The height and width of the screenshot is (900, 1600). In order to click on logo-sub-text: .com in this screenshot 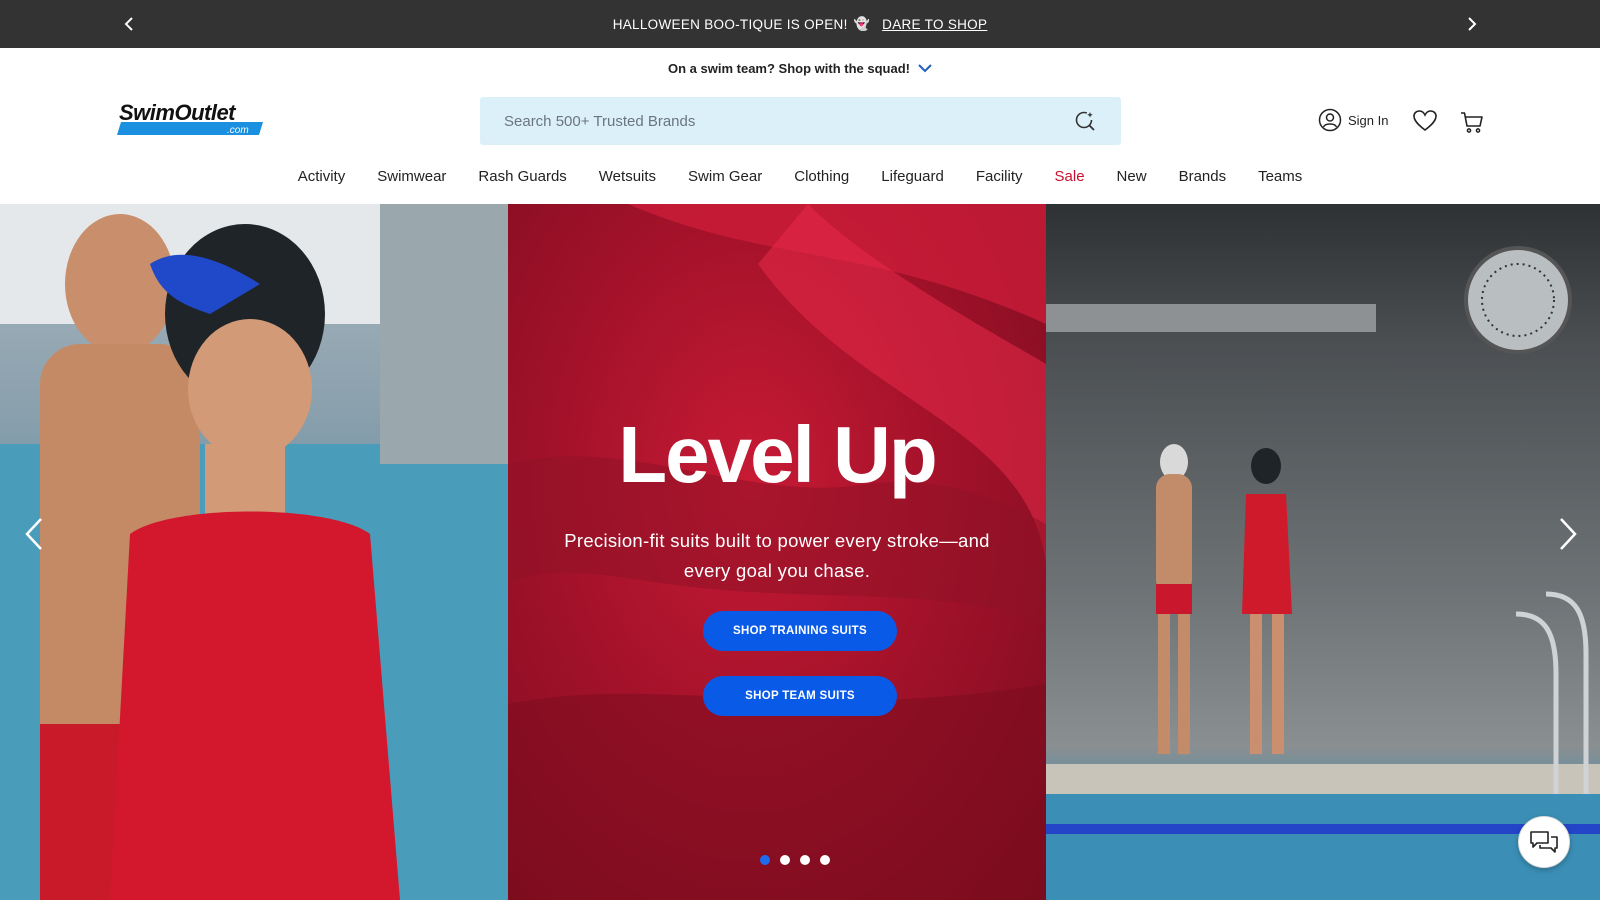, I will do `click(238, 130)`.